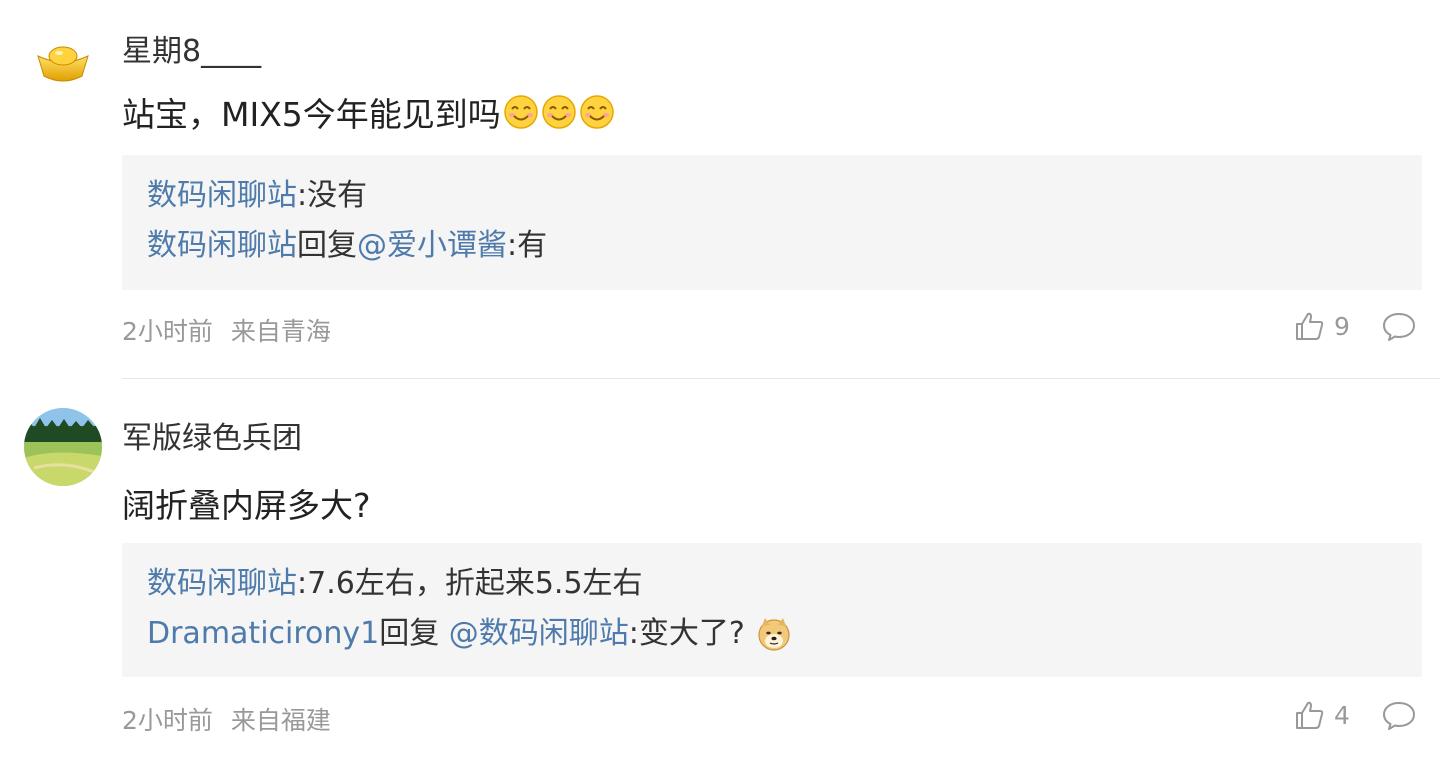  I want to click on location-text: 来自福建, so click(280, 720).